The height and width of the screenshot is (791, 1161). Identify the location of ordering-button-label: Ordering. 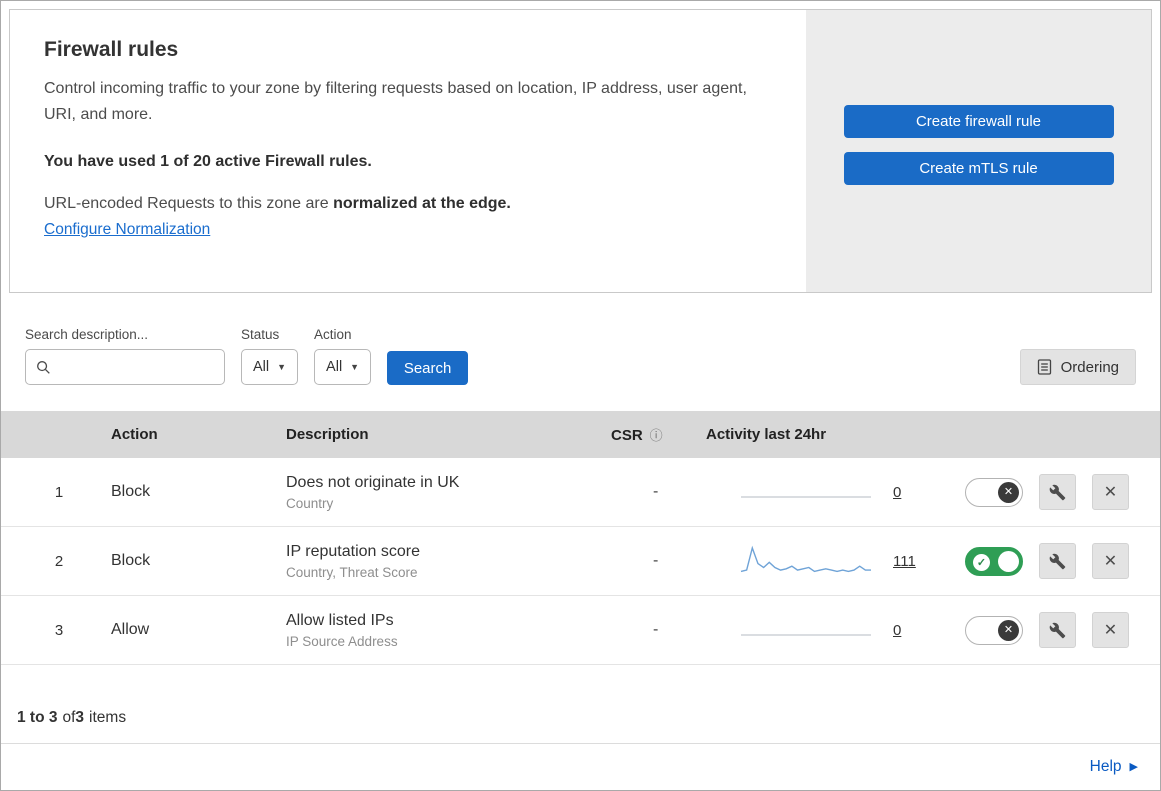
(1089, 367).